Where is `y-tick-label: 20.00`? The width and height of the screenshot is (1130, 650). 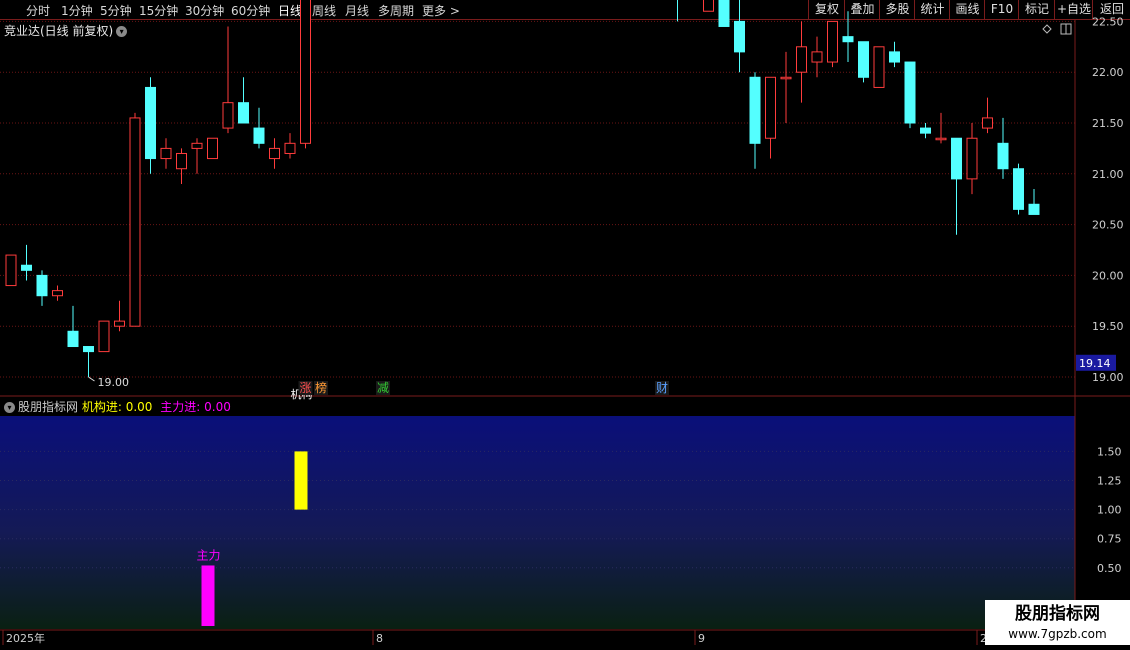 y-tick-label: 20.00 is located at coordinates (1108, 275).